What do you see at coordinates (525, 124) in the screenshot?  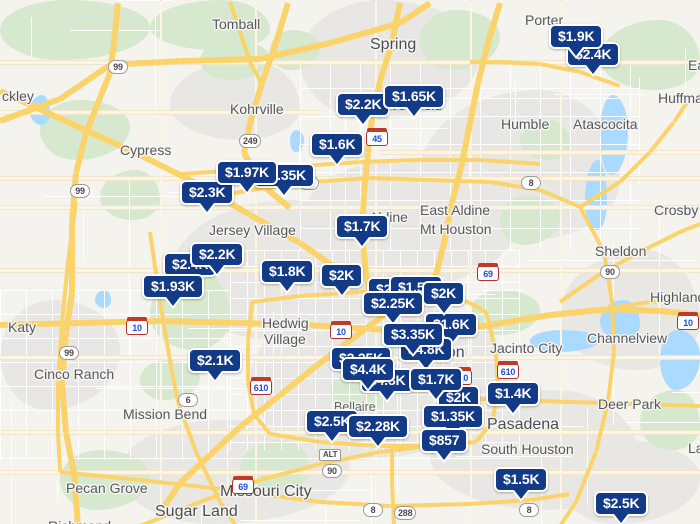 I see `place-label: Humble` at bounding box center [525, 124].